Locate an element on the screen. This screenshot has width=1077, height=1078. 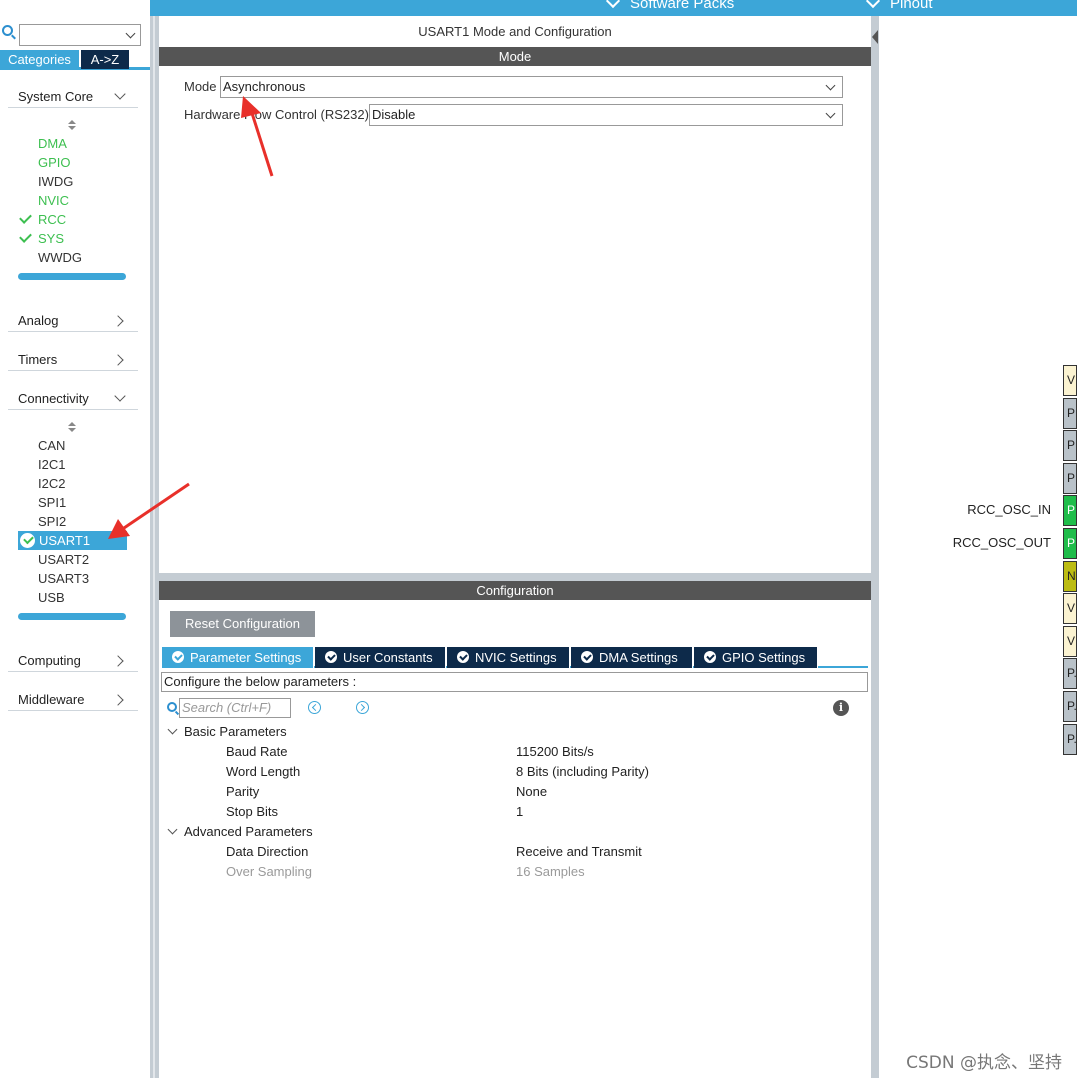
tab-user-constants: User Constants is located at coordinates (380, 657).